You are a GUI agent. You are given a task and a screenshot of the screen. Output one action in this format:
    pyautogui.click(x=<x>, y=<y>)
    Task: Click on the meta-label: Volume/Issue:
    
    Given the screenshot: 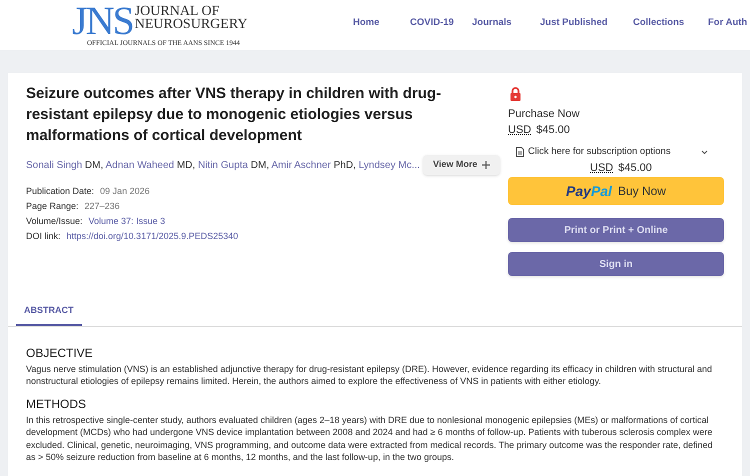 What is the action you would take?
    pyautogui.click(x=54, y=221)
    